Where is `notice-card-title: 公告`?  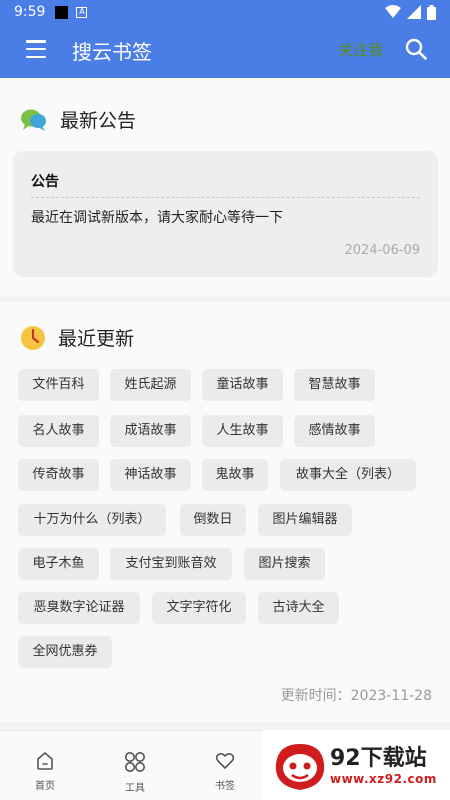 notice-card-title: 公告 is located at coordinates (45, 182).